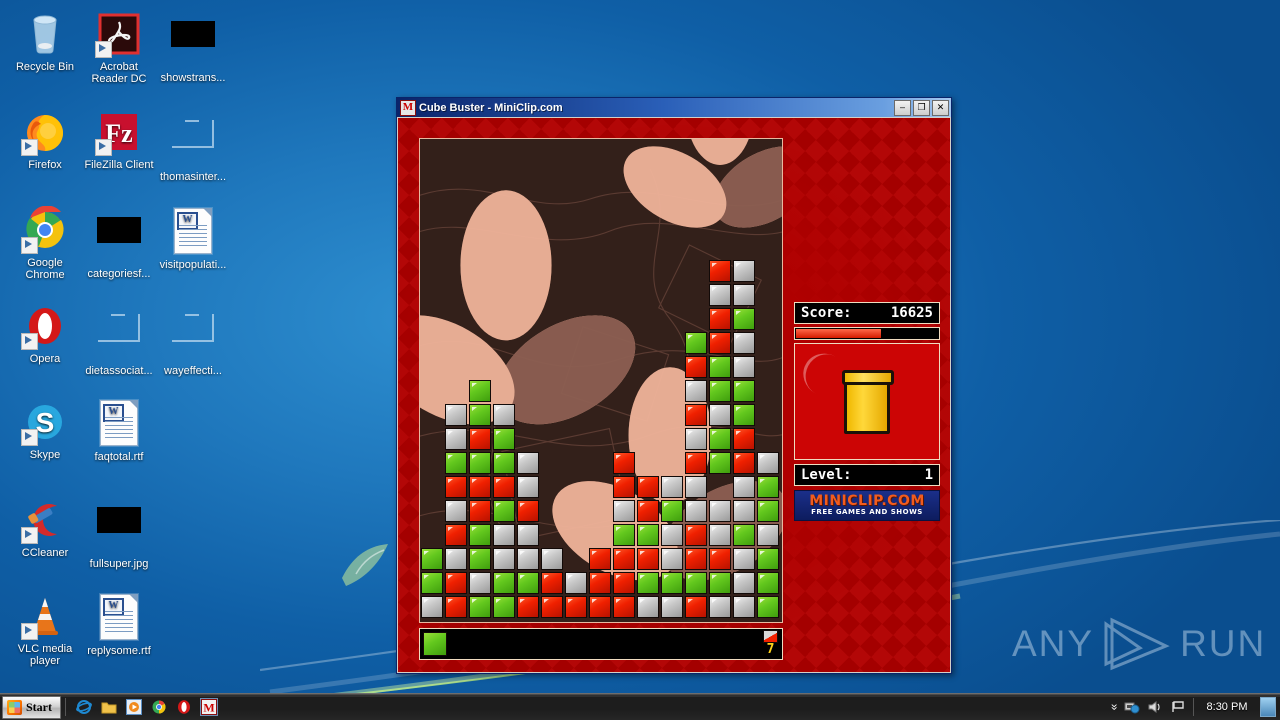 This screenshot has height=720, width=1280. What do you see at coordinates (1178, 707) in the screenshot?
I see `action-center-flag-icon` at bounding box center [1178, 707].